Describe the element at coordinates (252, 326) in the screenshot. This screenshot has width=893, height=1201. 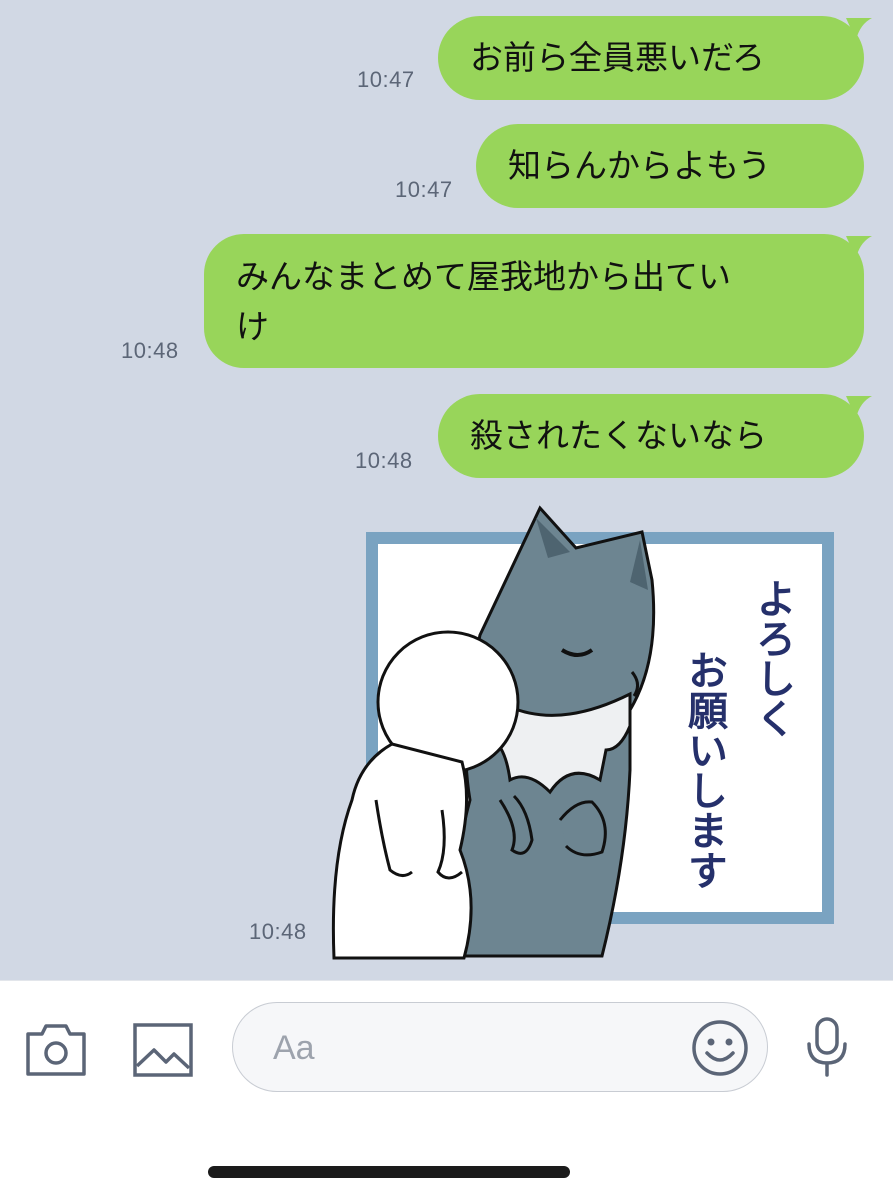
I see `message-text-line: け` at that location.